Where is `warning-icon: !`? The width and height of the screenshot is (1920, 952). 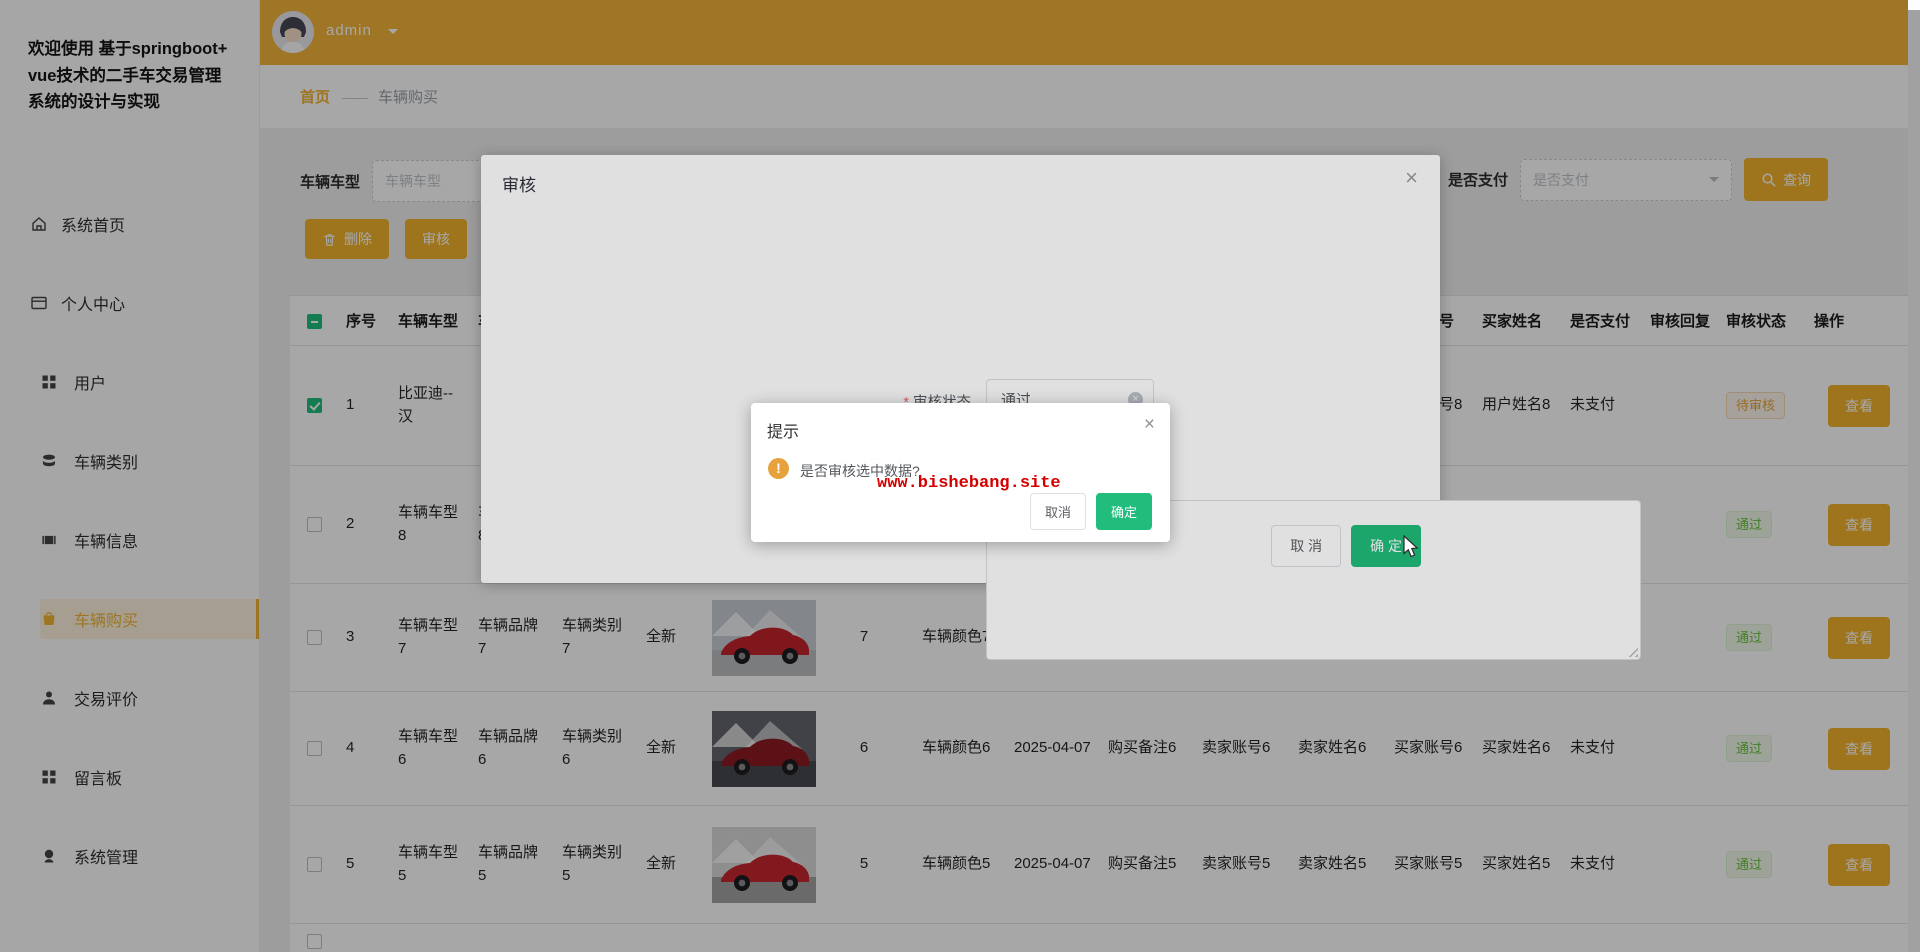 warning-icon: ! is located at coordinates (778, 468).